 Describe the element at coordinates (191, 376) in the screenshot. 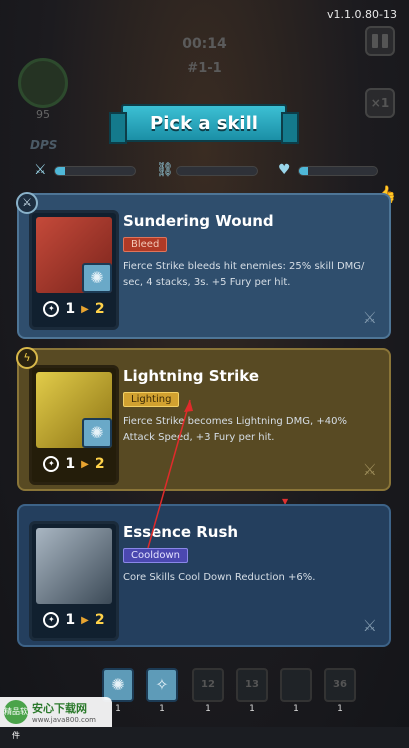

I see `skill-title: Lightning Strike` at that location.